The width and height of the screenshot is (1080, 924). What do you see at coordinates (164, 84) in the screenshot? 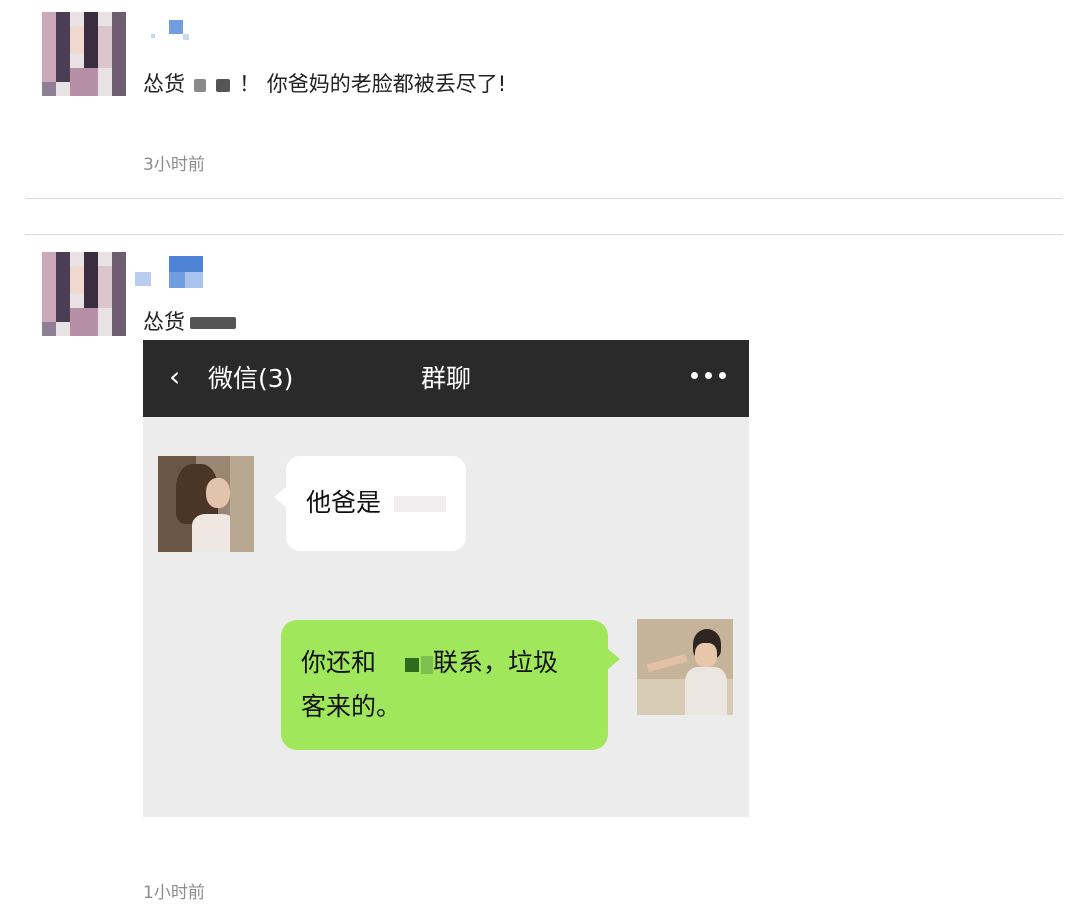
I see `post-1-text-prefix: 怂货` at bounding box center [164, 84].